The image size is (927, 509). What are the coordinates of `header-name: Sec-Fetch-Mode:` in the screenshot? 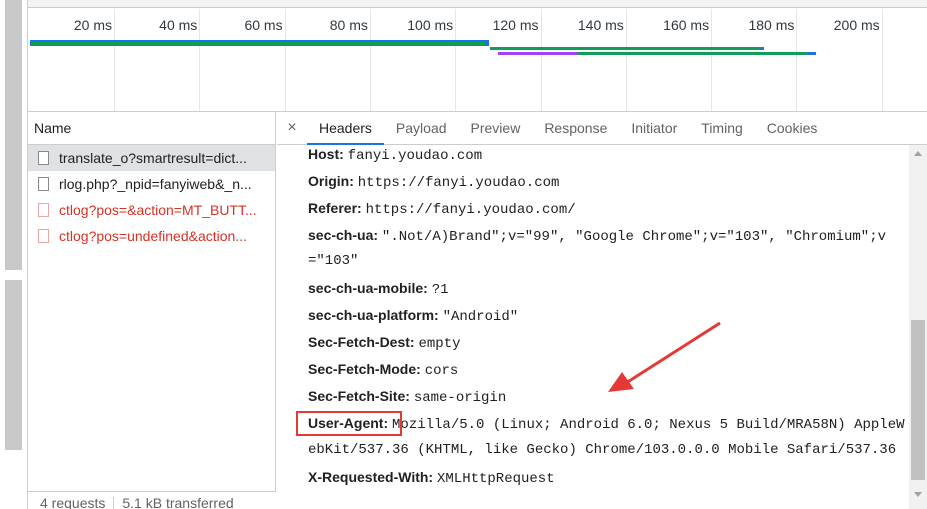 It's located at (364, 369).